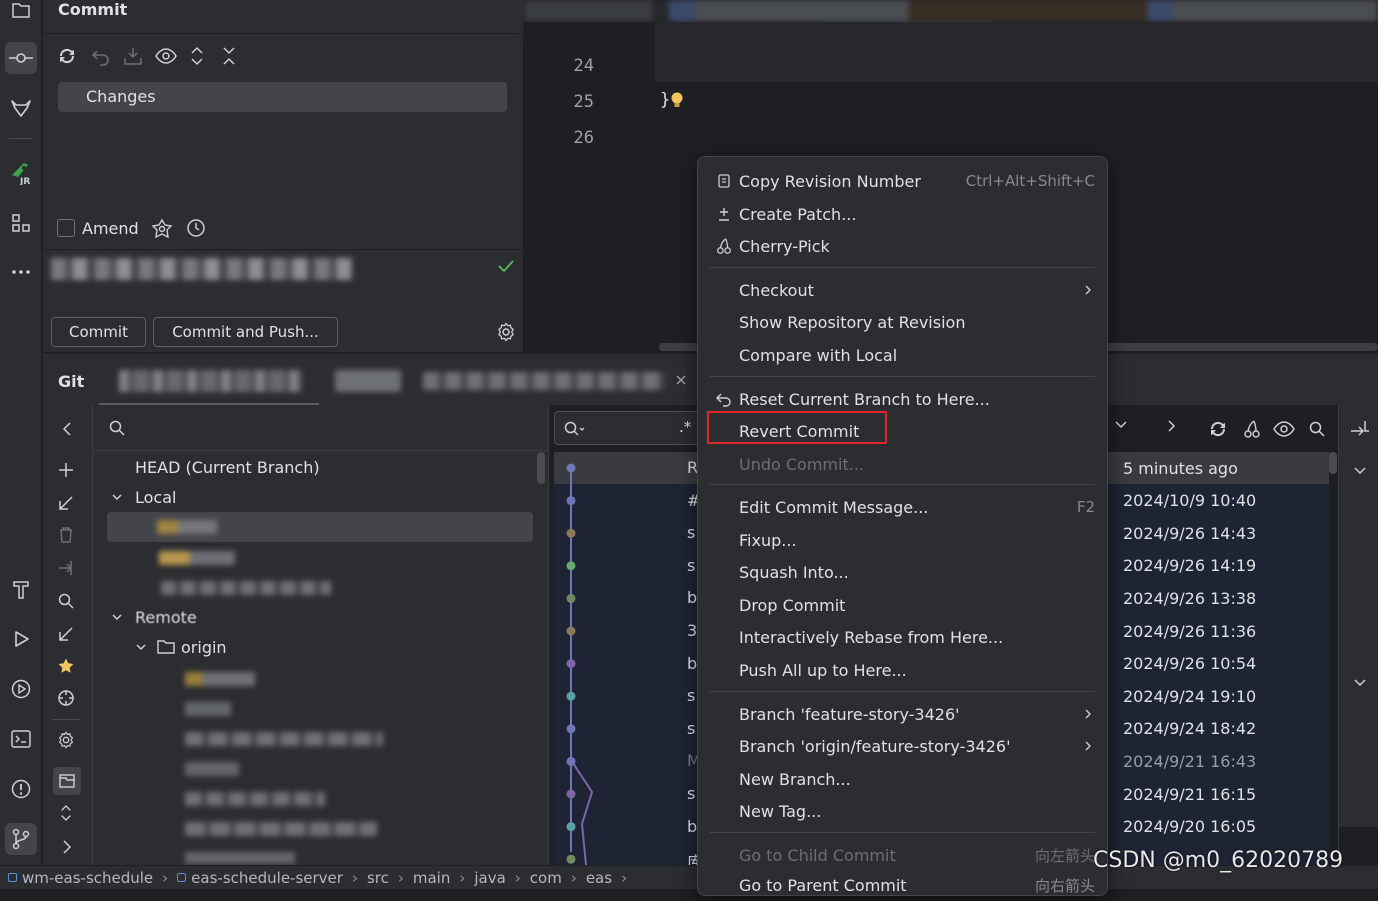  Describe the element at coordinates (677, 100) in the screenshot. I see `lightbulb-icon` at that location.